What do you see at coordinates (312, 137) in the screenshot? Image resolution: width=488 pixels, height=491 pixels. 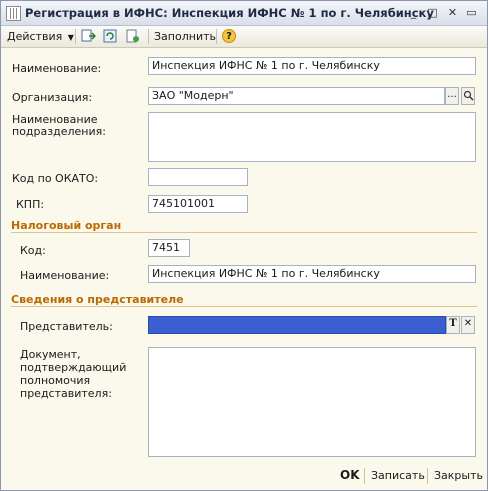 I see `subdivision-textarea` at bounding box center [312, 137].